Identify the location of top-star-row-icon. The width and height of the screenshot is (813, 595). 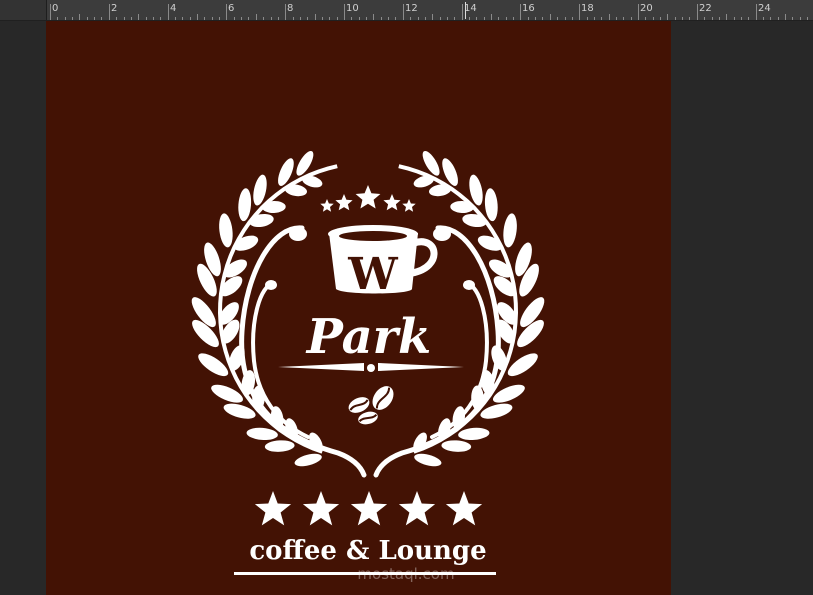
(368, 198).